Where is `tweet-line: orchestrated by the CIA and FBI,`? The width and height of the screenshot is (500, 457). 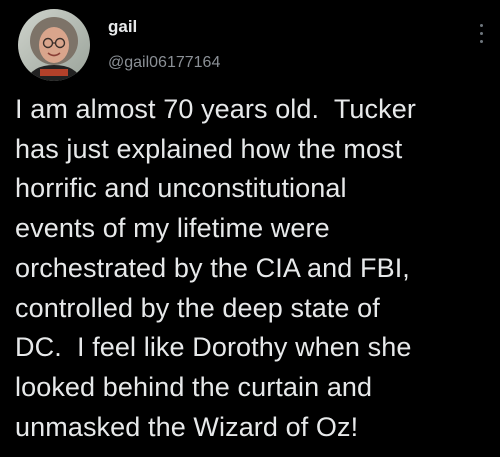
tweet-line: orchestrated by the CIA and FBI, is located at coordinates (212, 267).